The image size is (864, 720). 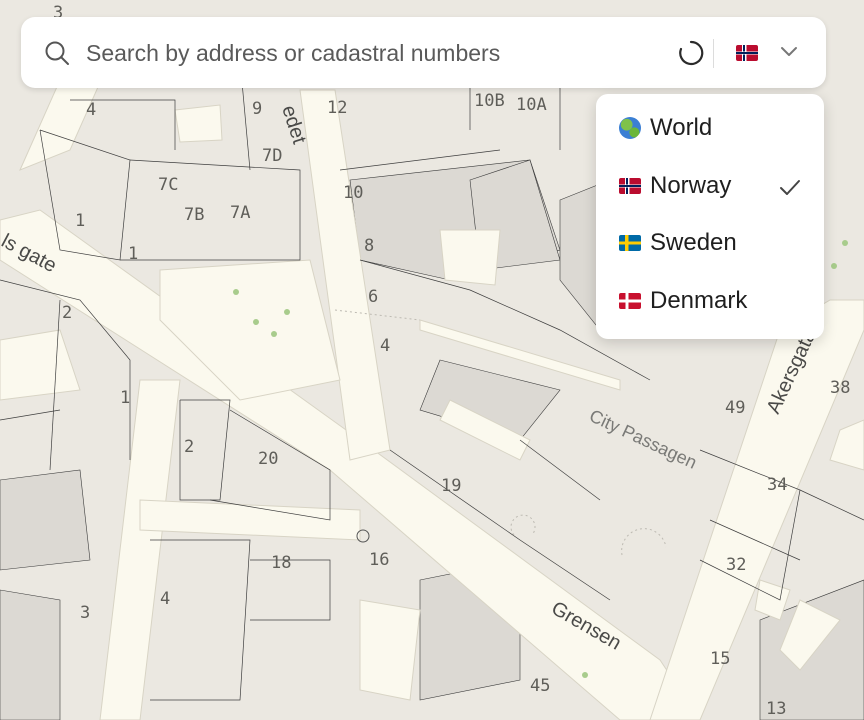 What do you see at coordinates (268, 459) in the screenshot?
I see `house-number: 20` at bounding box center [268, 459].